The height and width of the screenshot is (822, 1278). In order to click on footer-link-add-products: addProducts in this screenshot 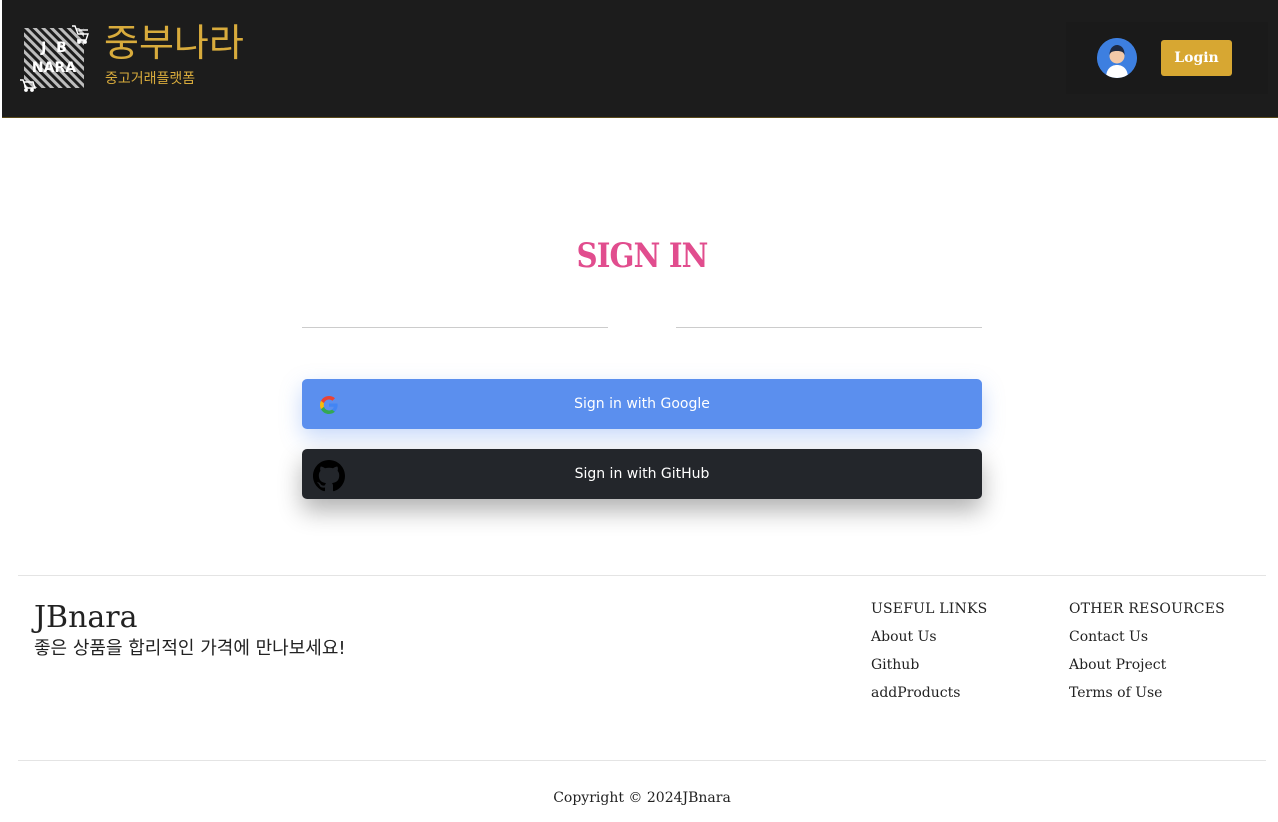, I will do `click(929, 693)`.